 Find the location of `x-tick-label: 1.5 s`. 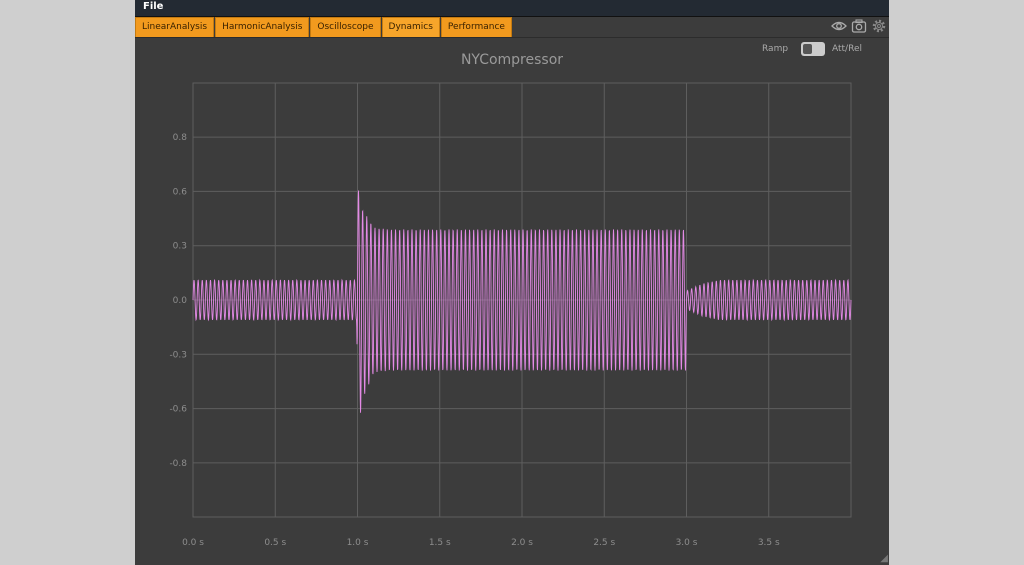

x-tick-label: 1.5 s is located at coordinates (440, 543).